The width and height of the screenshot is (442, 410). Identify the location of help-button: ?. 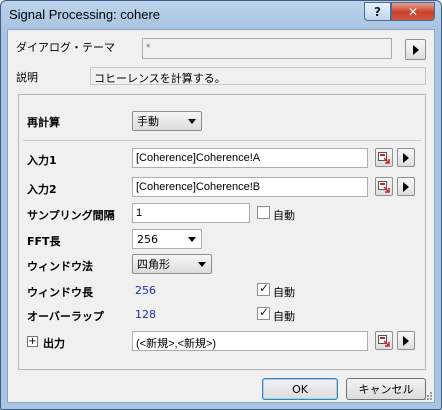
(377, 11).